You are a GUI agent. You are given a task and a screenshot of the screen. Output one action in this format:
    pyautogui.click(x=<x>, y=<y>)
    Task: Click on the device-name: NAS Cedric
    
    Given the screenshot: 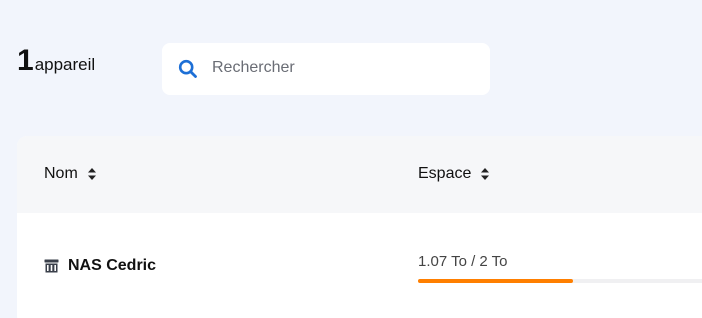 What is the action you would take?
    pyautogui.click(x=112, y=266)
    